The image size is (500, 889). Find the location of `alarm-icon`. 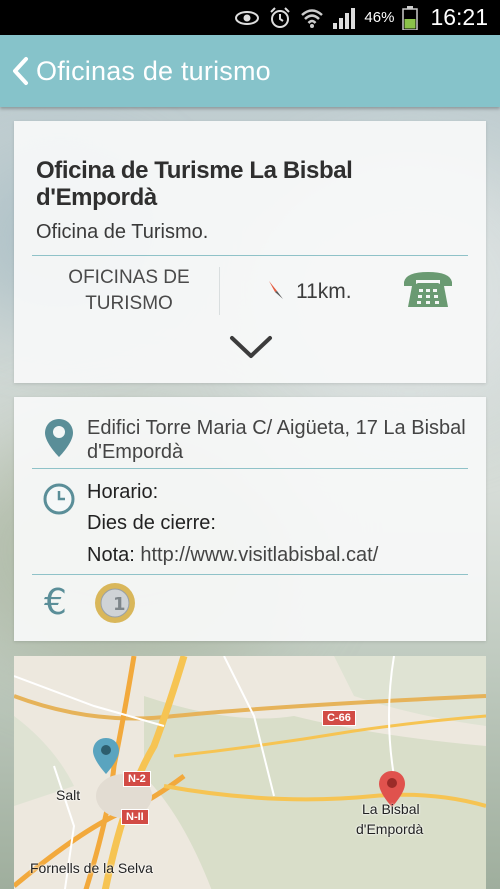

alarm-icon is located at coordinates (280, 18).